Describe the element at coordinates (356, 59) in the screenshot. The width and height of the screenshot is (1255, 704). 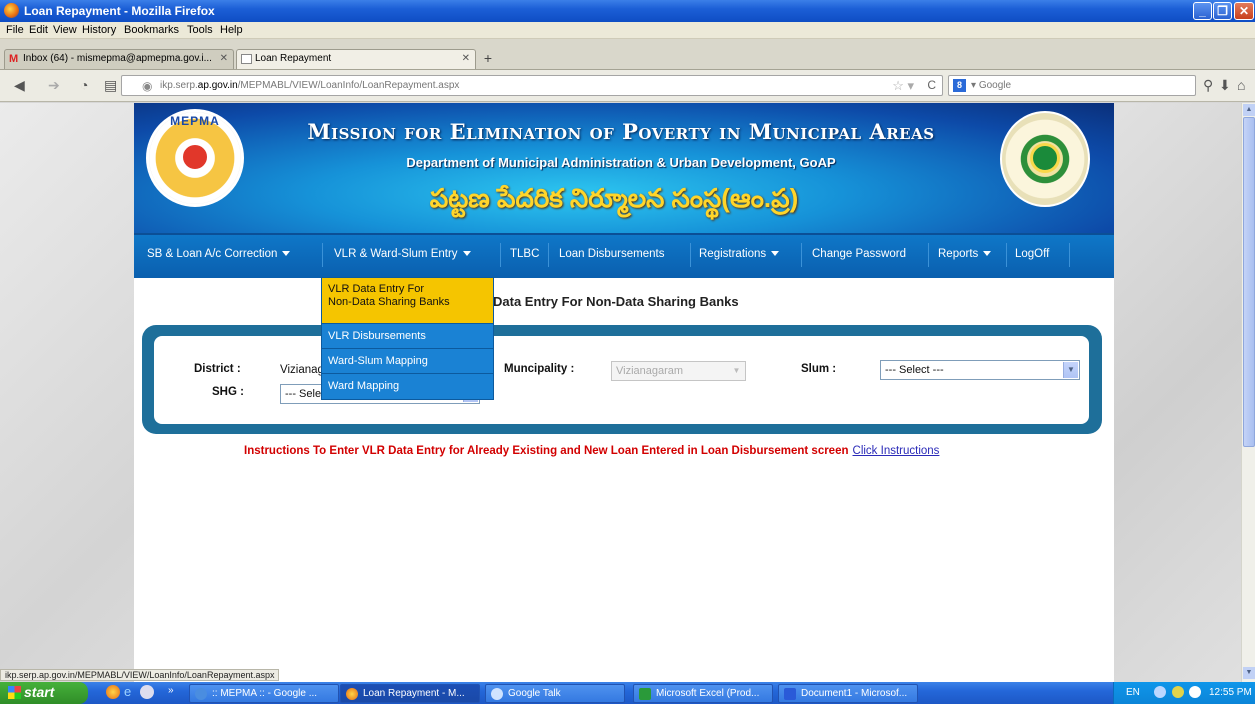
I see `tab-loan-repayment: Loan Repayment ✕` at that location.